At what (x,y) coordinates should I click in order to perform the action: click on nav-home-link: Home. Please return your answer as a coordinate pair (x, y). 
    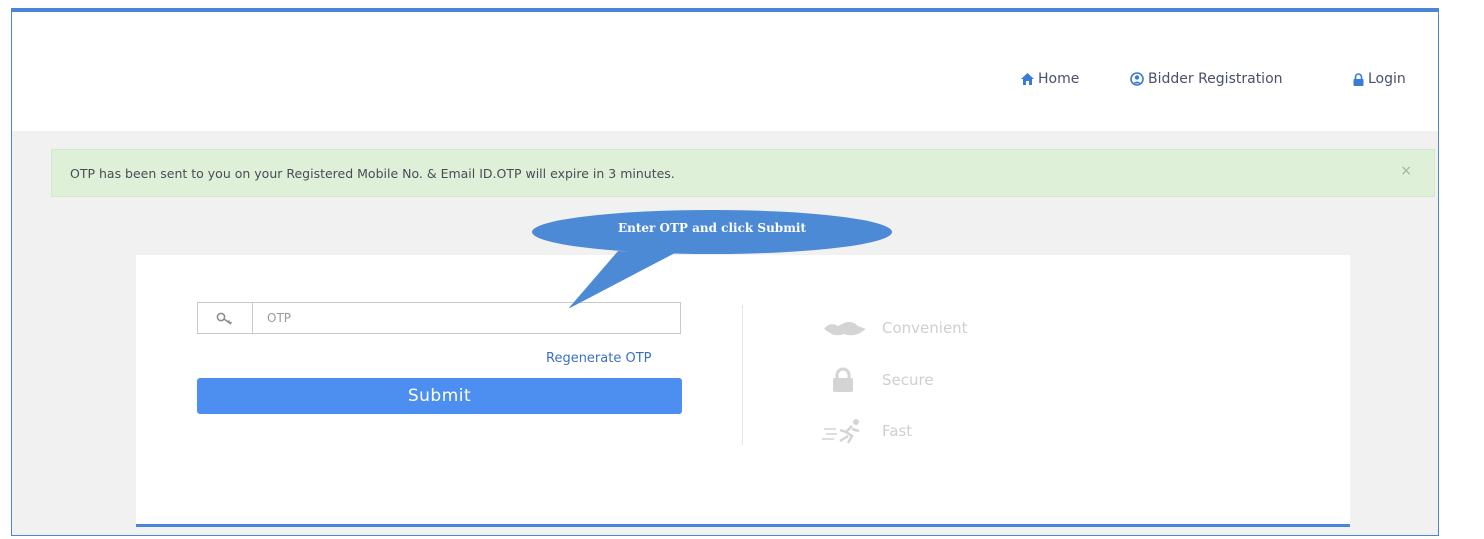
    Looking at the image, I should click on (1050, 79).